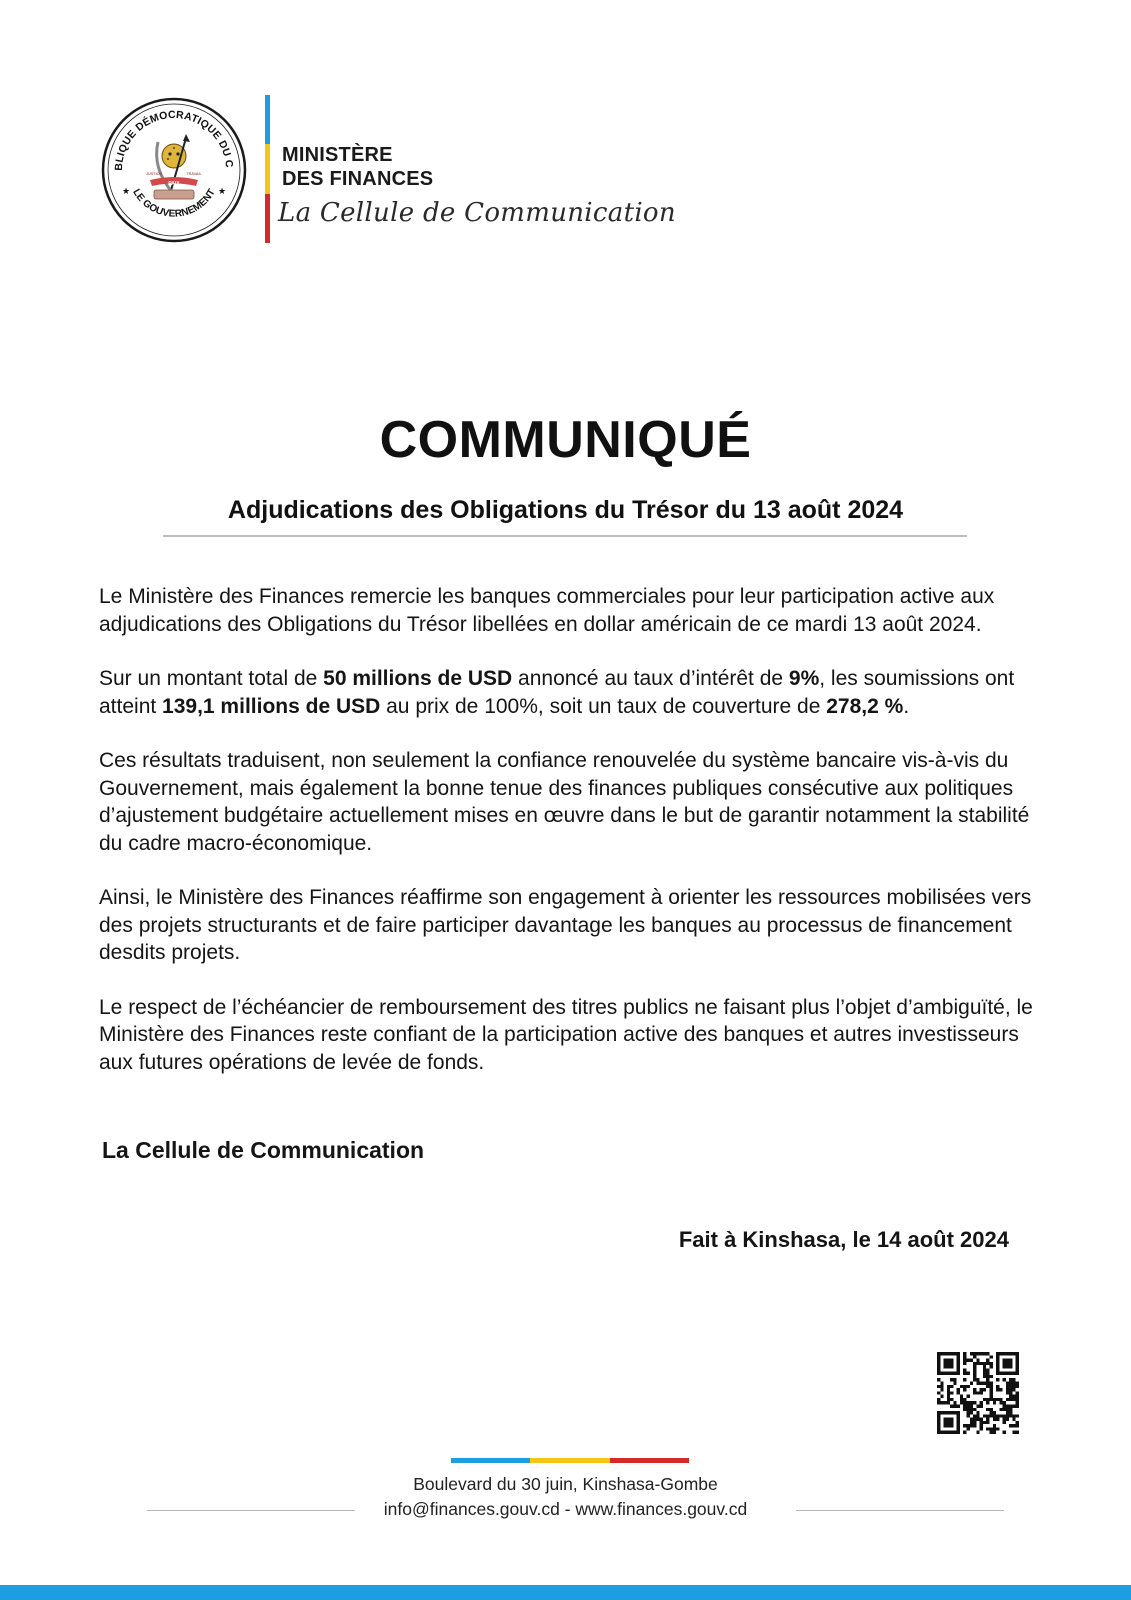 This screenshot has height=1600, width=1131. What do you see at coordinates (565, 536) in the screenshot?
I see `title-divider` at bounding box center [565, 536].